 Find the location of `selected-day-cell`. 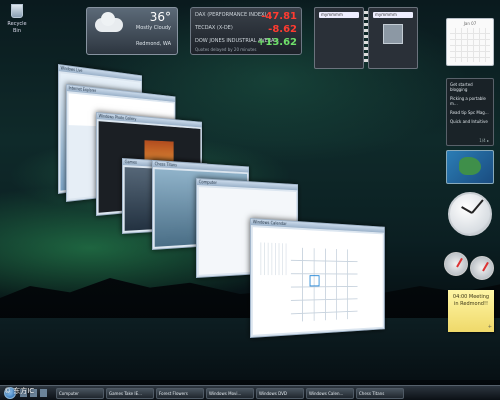

selected-day-cell is located at coordinates (314, 280).